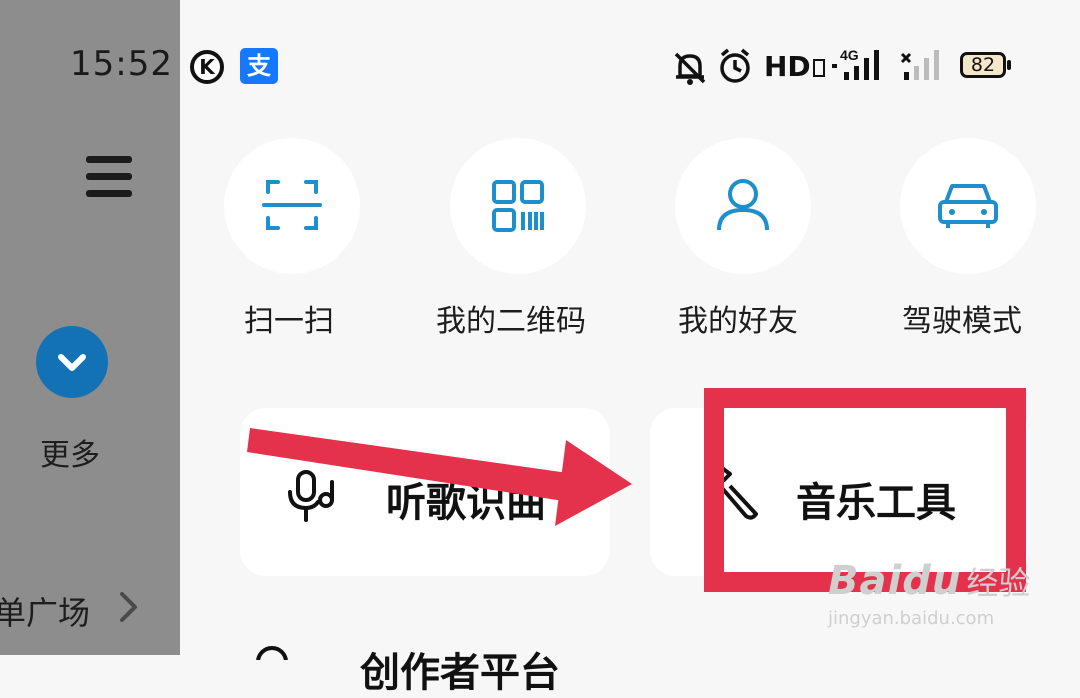 The height and width of the screenshot is (698, 1080). What do you see at coordinates (998, 583) in the screenshot?
I see `watermark-cn: 经验` at bounding box center [998, 583].